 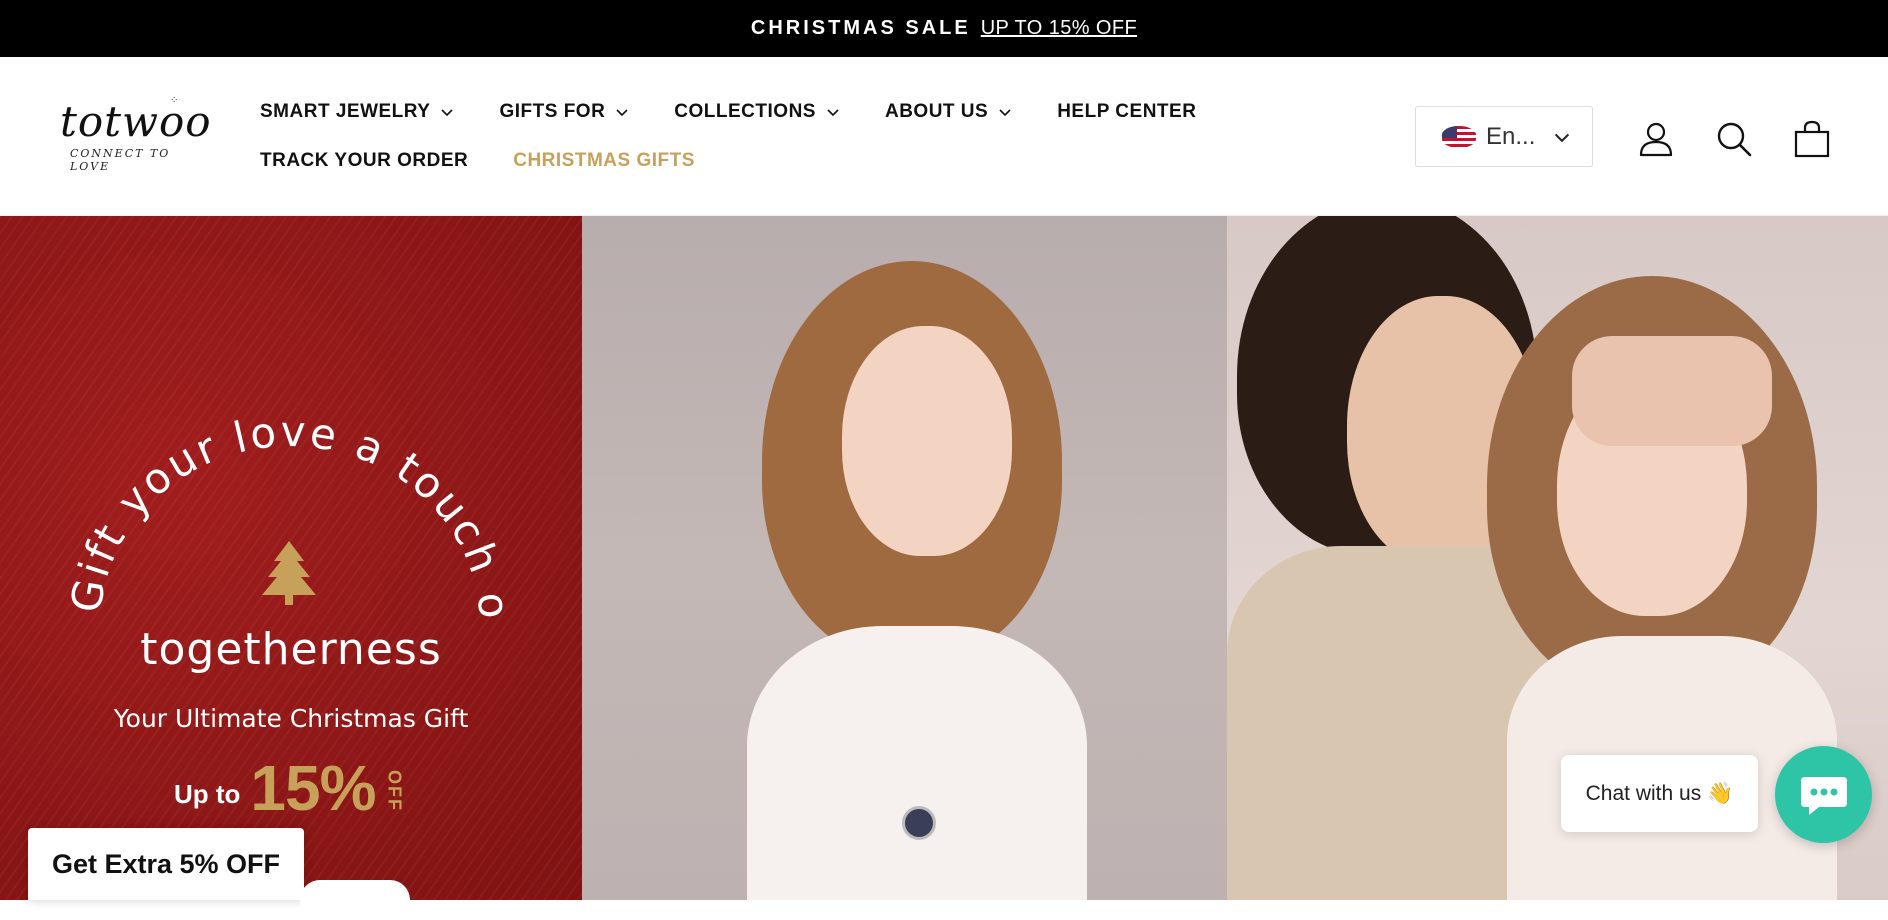 I want to click on us-flag-icon, so click(x=1459, y=136).